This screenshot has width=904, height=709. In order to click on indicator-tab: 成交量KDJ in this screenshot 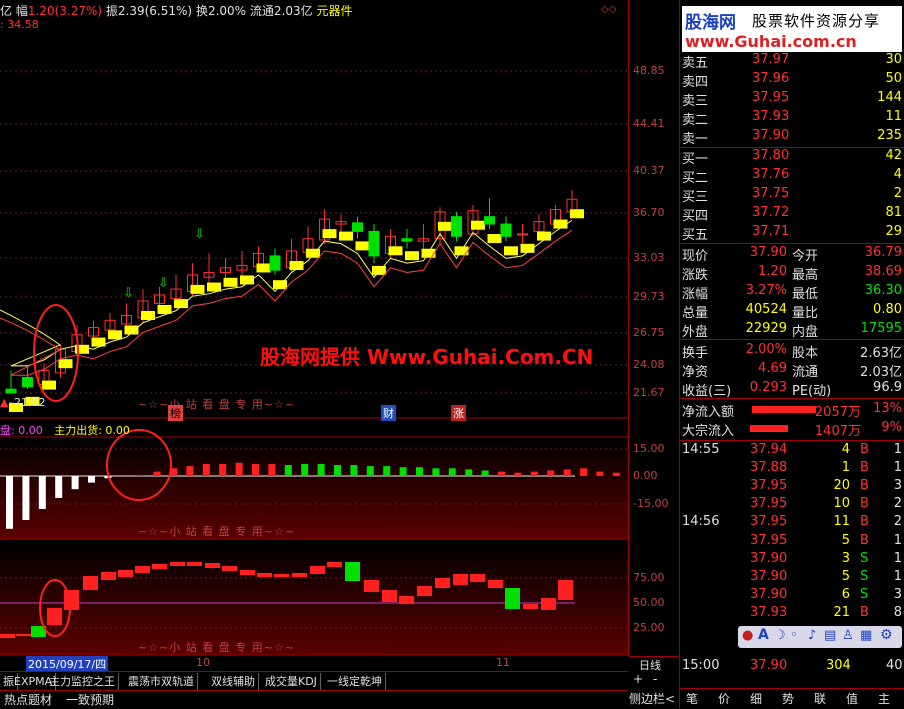, I will do `click(291, 681)`.